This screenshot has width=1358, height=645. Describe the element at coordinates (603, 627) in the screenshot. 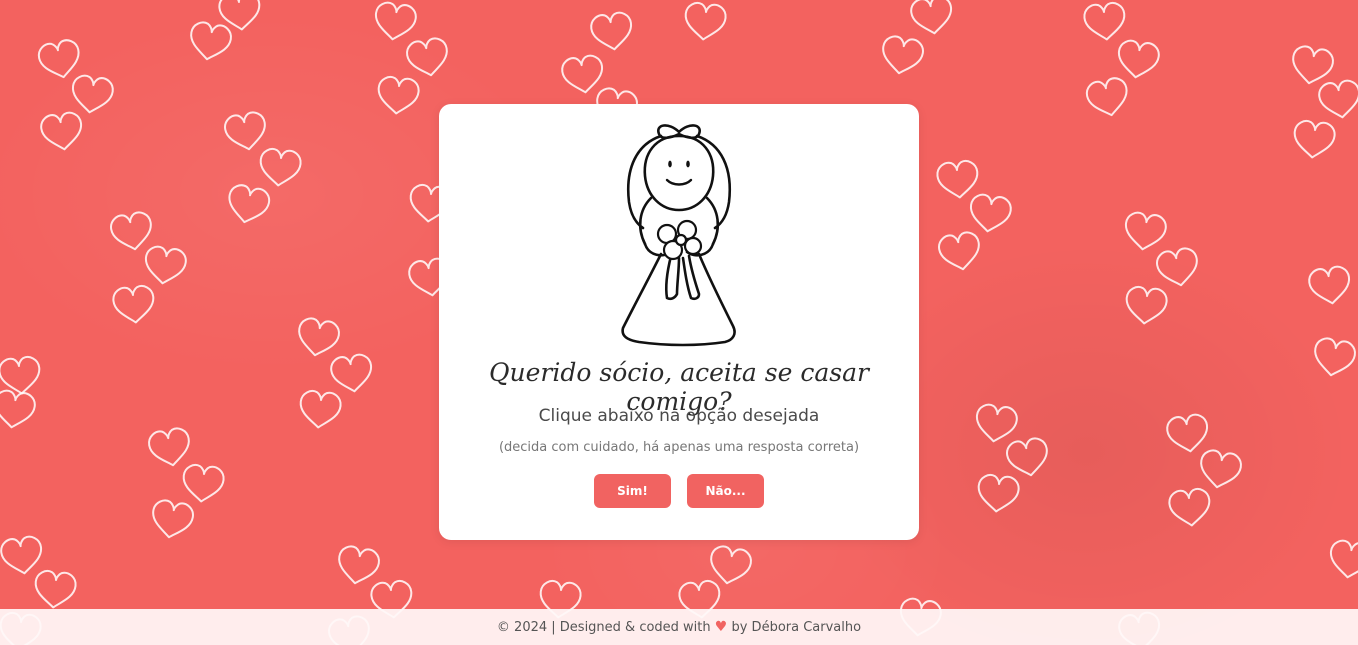

I see `footer-credit-prefix: © 2024 | Designed & coded with` at that location.